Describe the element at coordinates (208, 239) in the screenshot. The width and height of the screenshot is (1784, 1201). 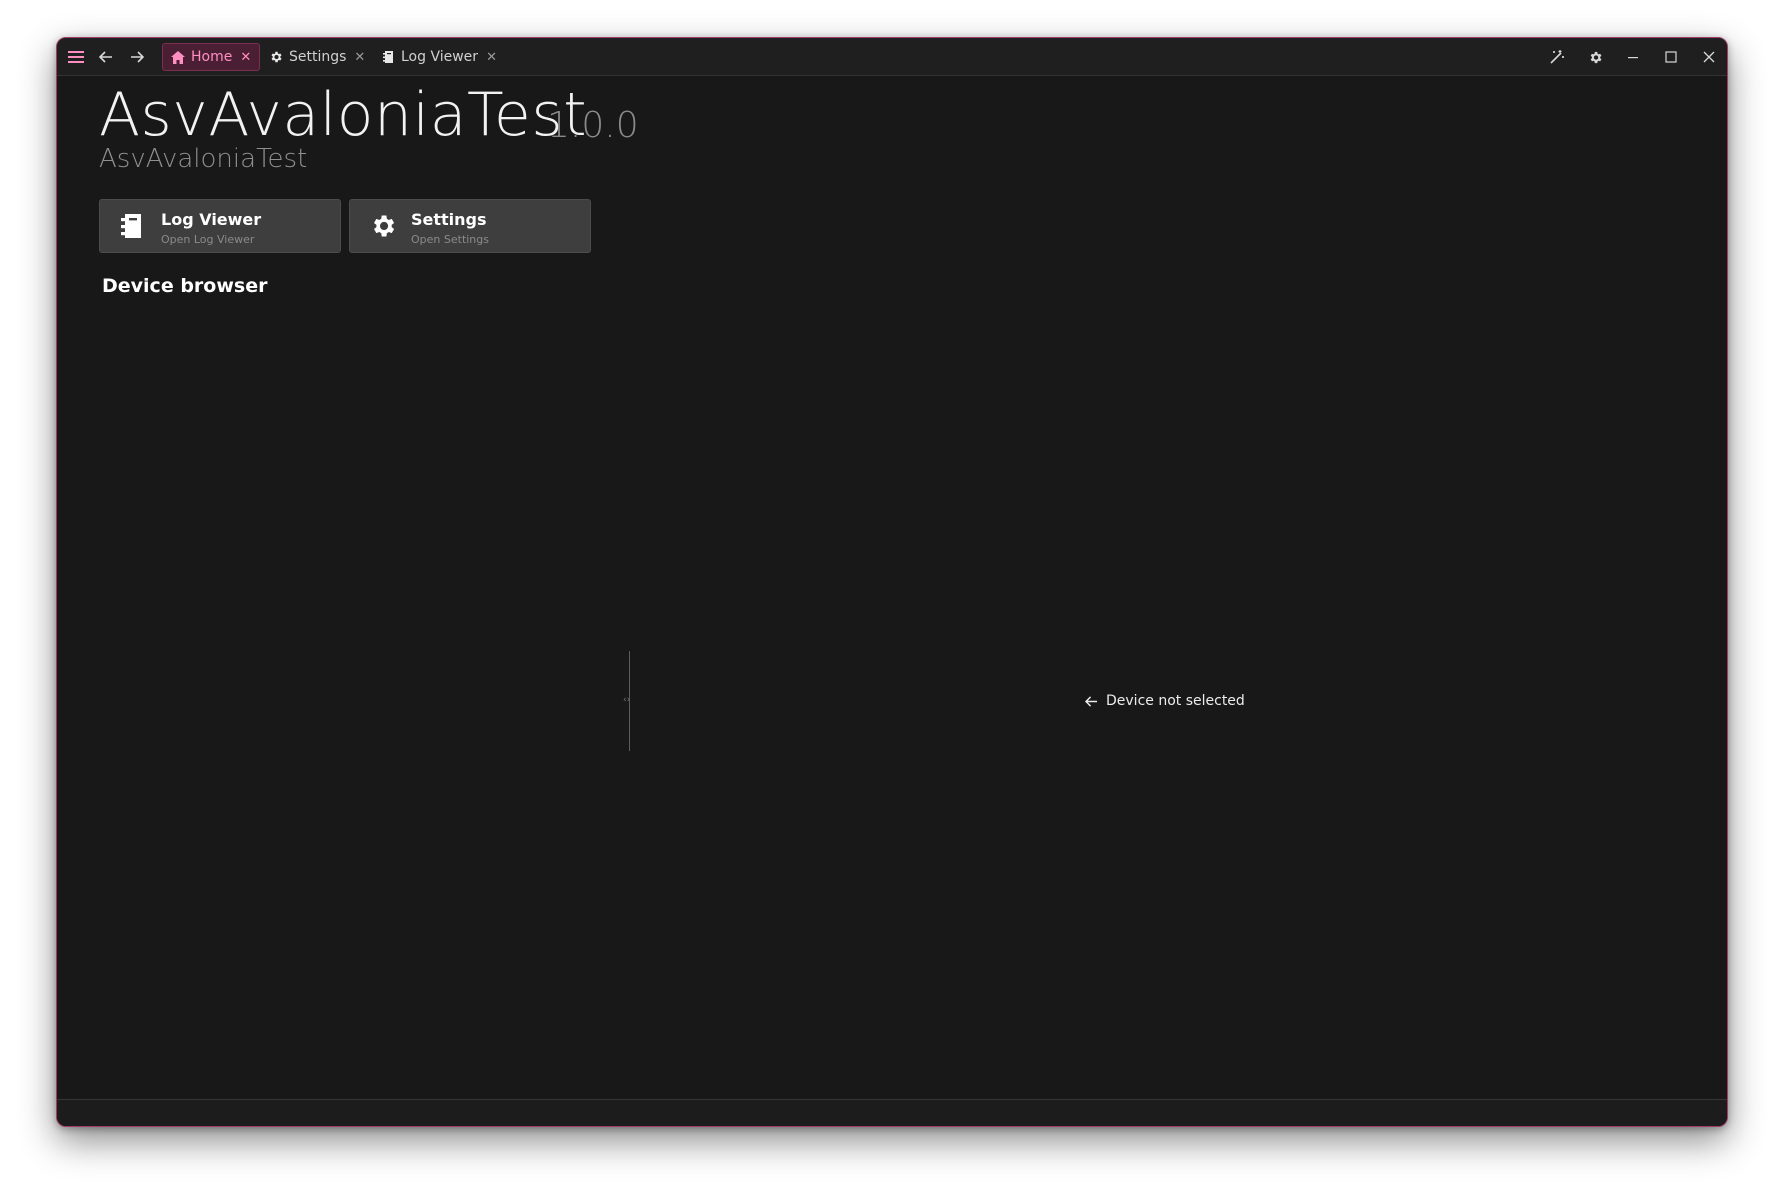
I see `action-subtitle: Open Log Viewer` at that location.